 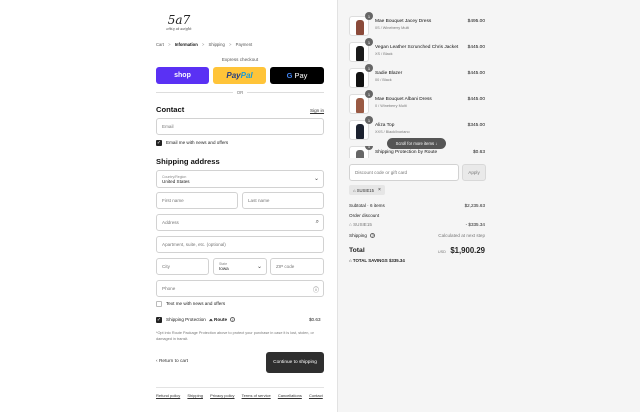 I want to click on or-label: OR, so click(x=240, y=92).